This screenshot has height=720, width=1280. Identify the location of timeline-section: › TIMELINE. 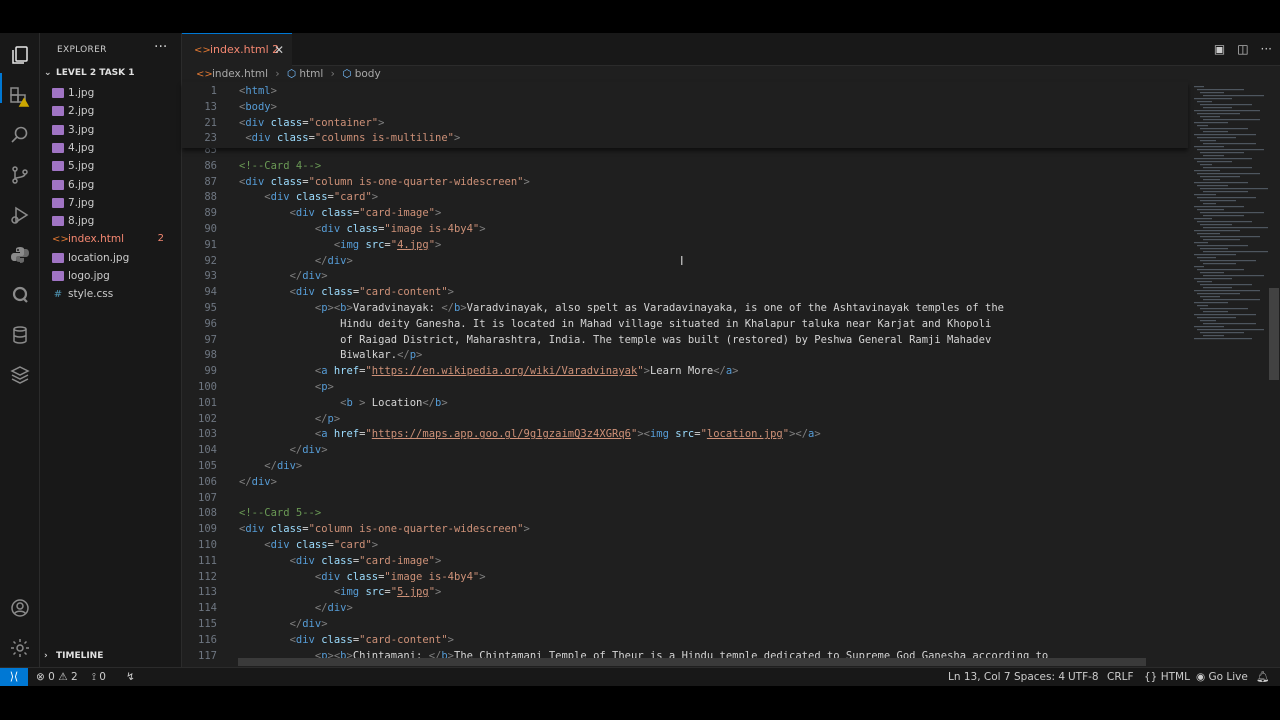
(73, 656).